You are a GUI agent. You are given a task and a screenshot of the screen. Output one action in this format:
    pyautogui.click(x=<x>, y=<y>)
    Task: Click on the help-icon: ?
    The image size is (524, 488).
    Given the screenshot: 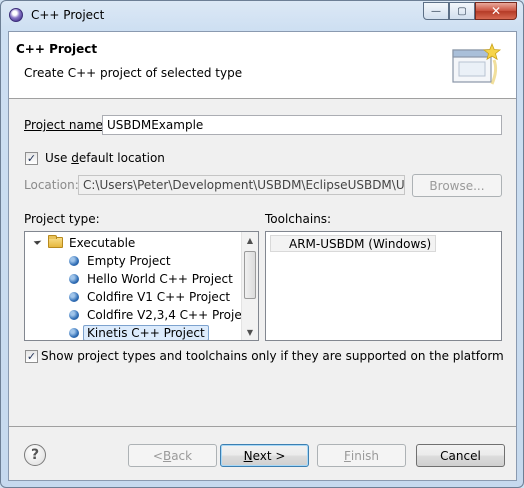 What is the action you would take?
    pyautogui.click(x=35, y=455)
    